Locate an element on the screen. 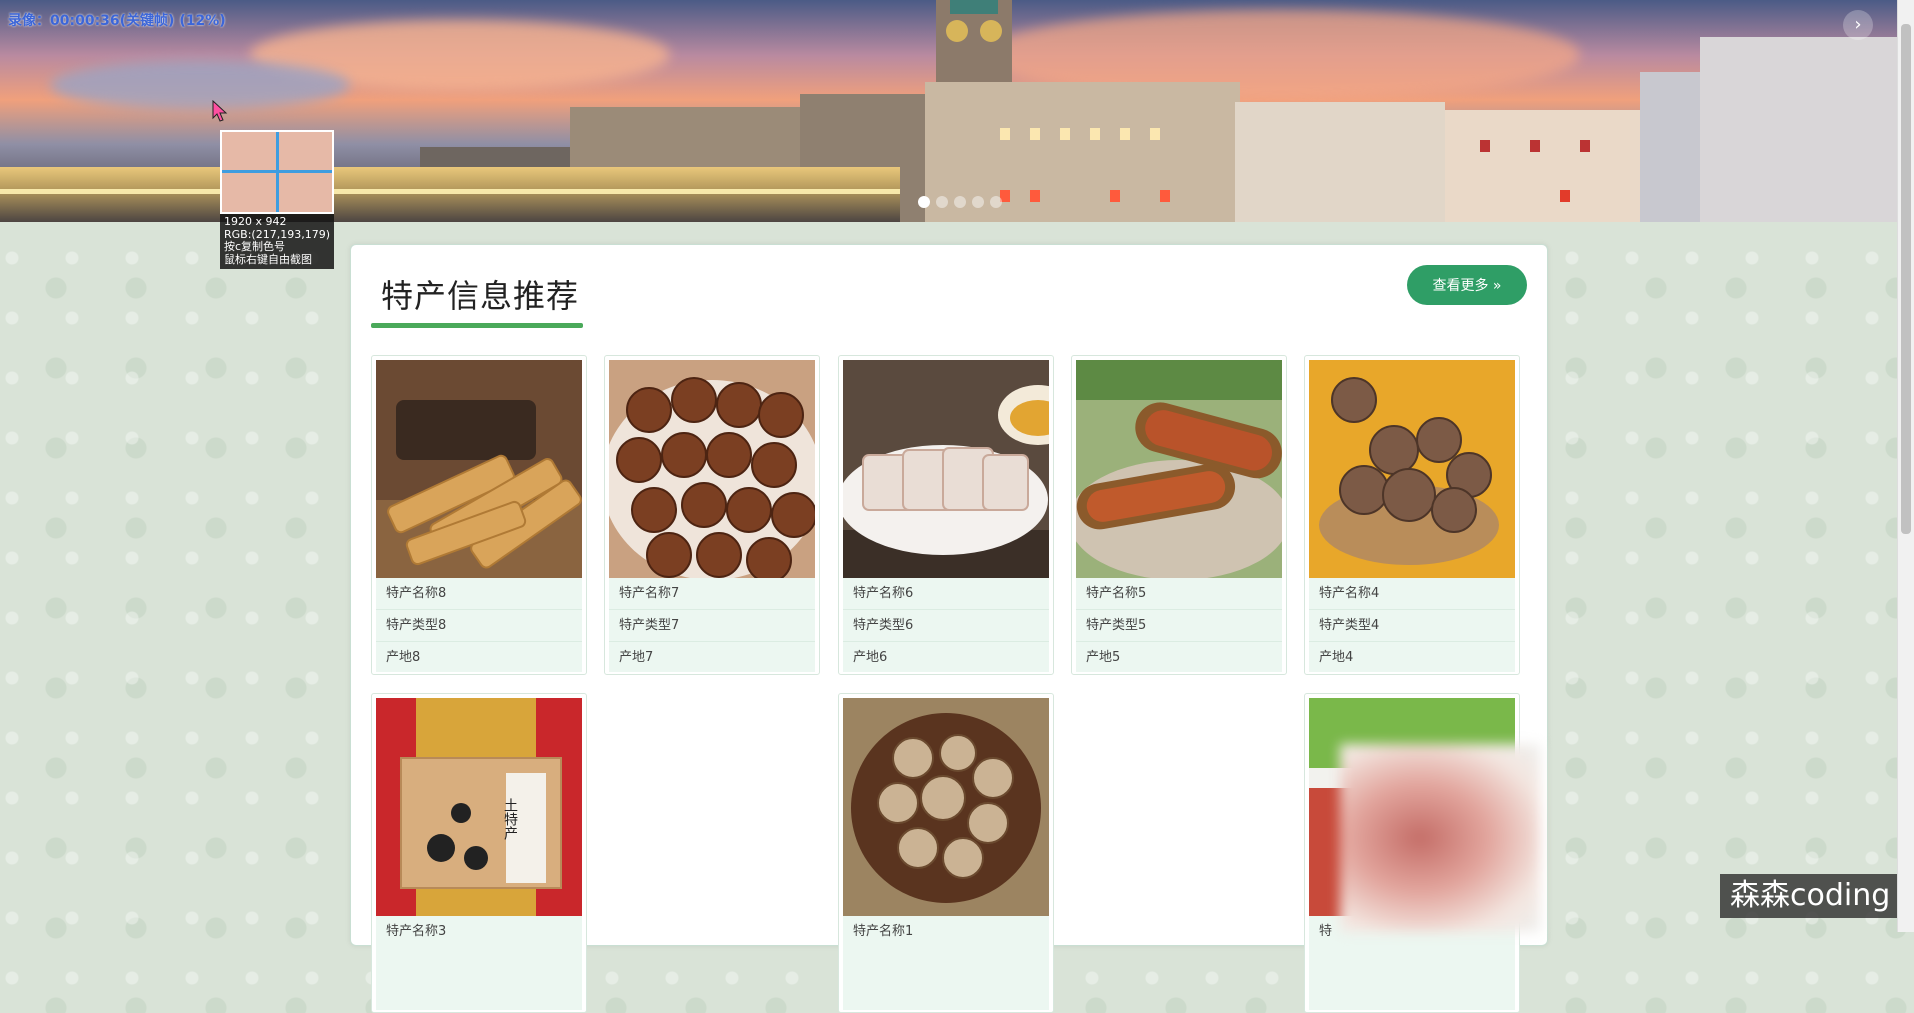 The width and height of the screenshot is (1914, 1013). picker-size: 1920 x 942 is located at coordinates (255, 221).